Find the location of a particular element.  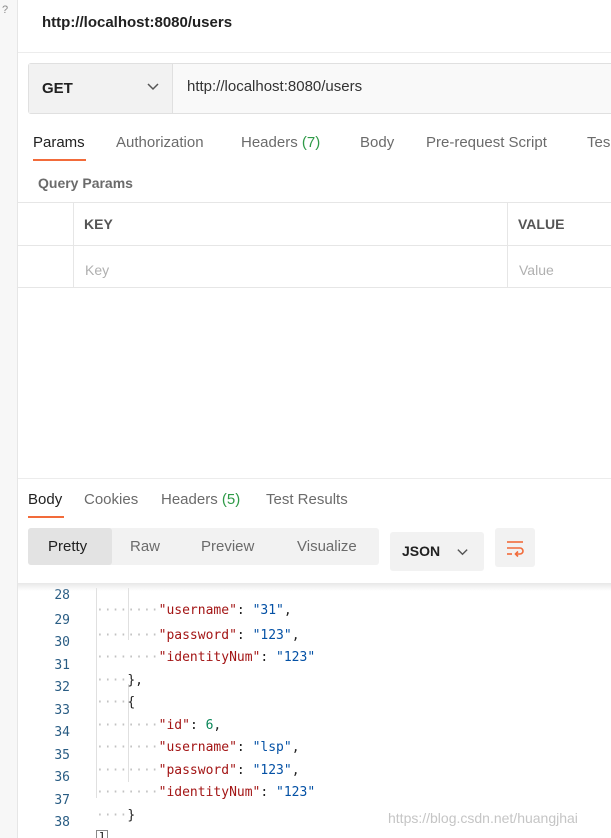

column-header-value: VALUE is located at coordinates (541, 224).